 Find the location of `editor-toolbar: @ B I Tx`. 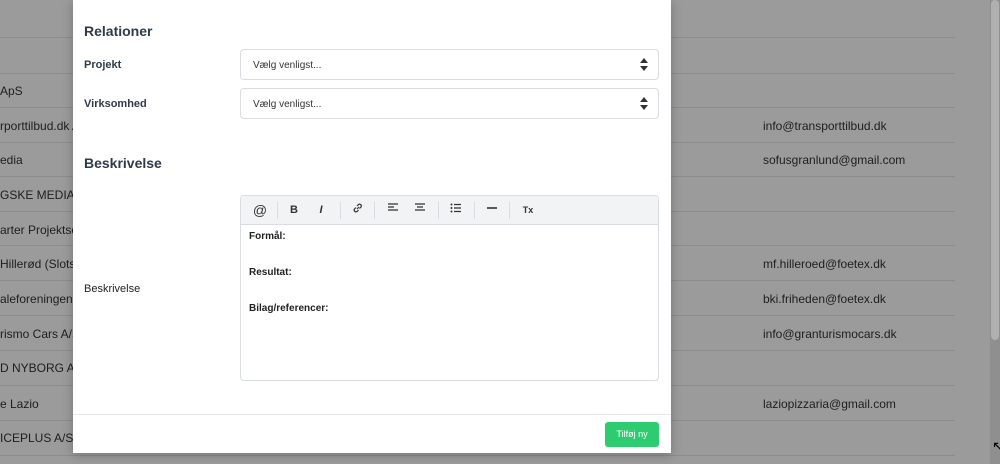

editor-toolbar: @ B I Tx is located at coordinates (449, 210).